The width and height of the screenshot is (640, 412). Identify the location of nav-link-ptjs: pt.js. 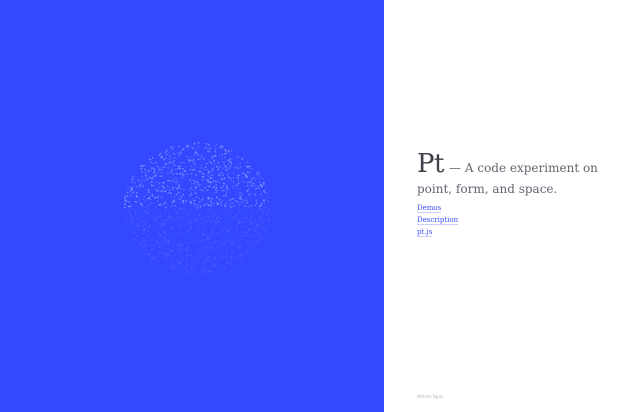
(437, 232).